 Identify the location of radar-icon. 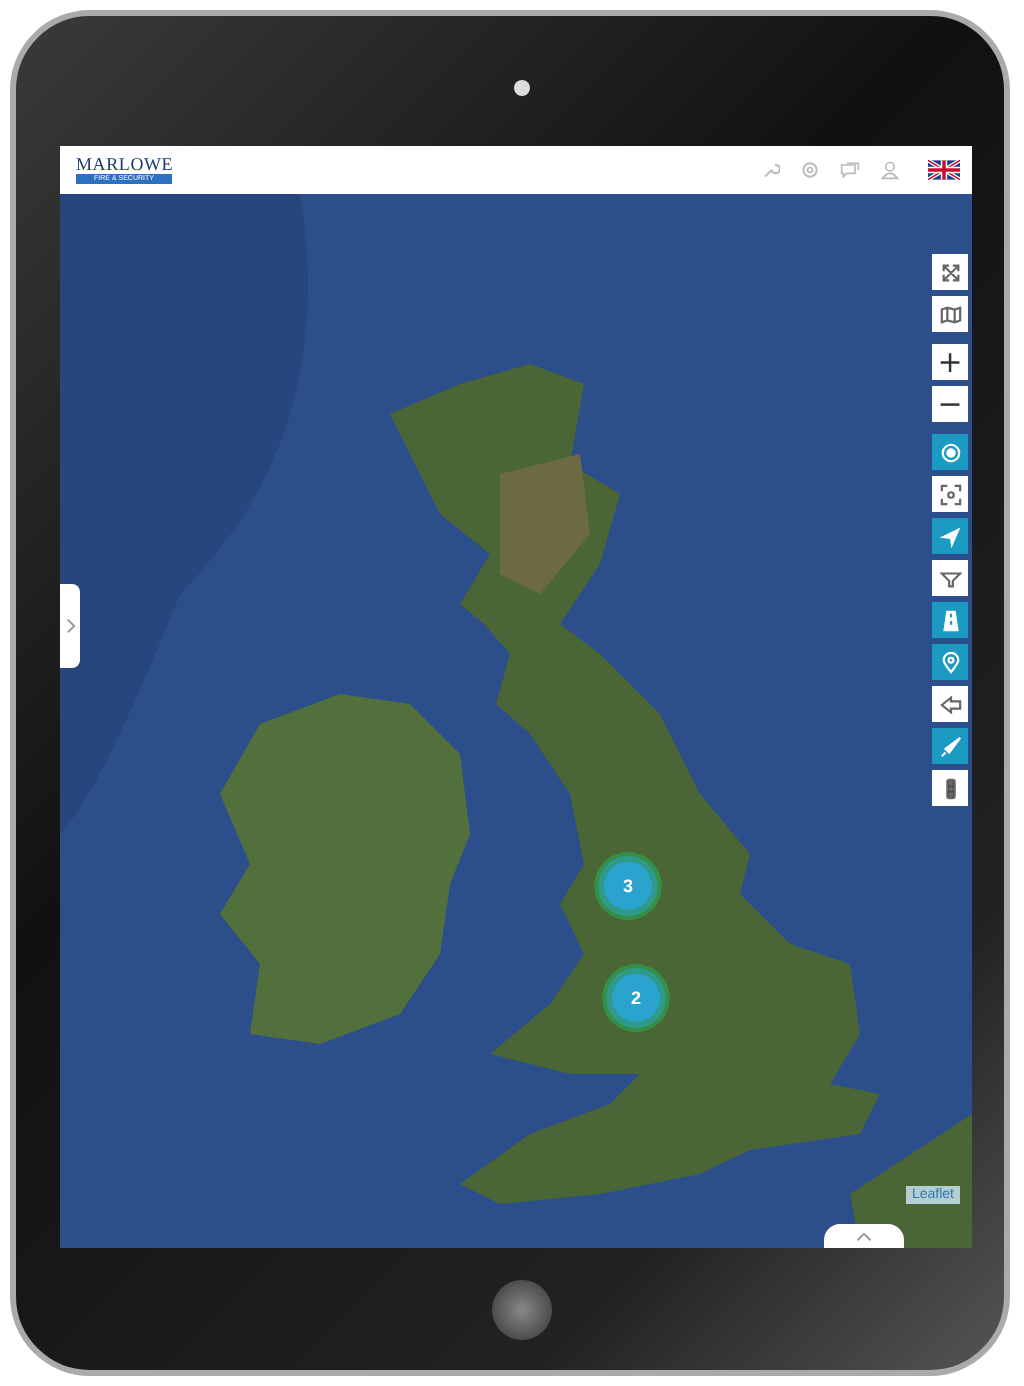
(950, 452).